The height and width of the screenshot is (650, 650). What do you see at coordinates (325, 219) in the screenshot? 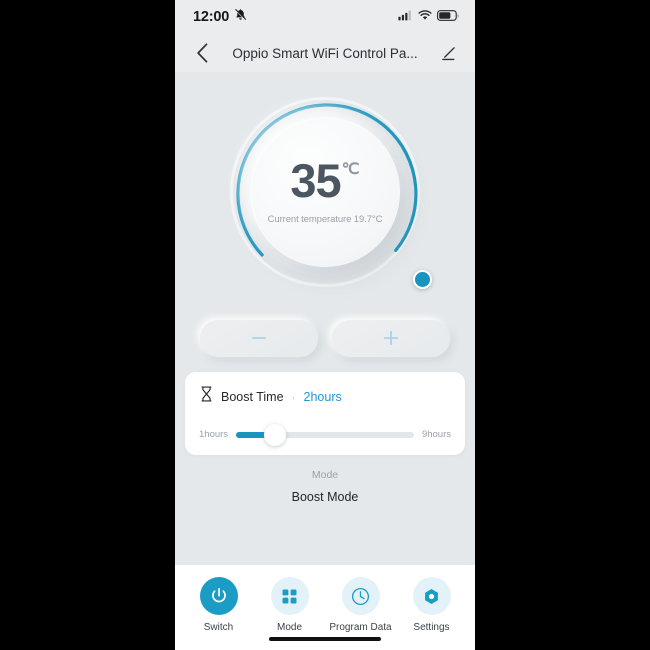
I see `current-temperature-label: Current temperature 19.7°C` at bounding box center [325, 219].